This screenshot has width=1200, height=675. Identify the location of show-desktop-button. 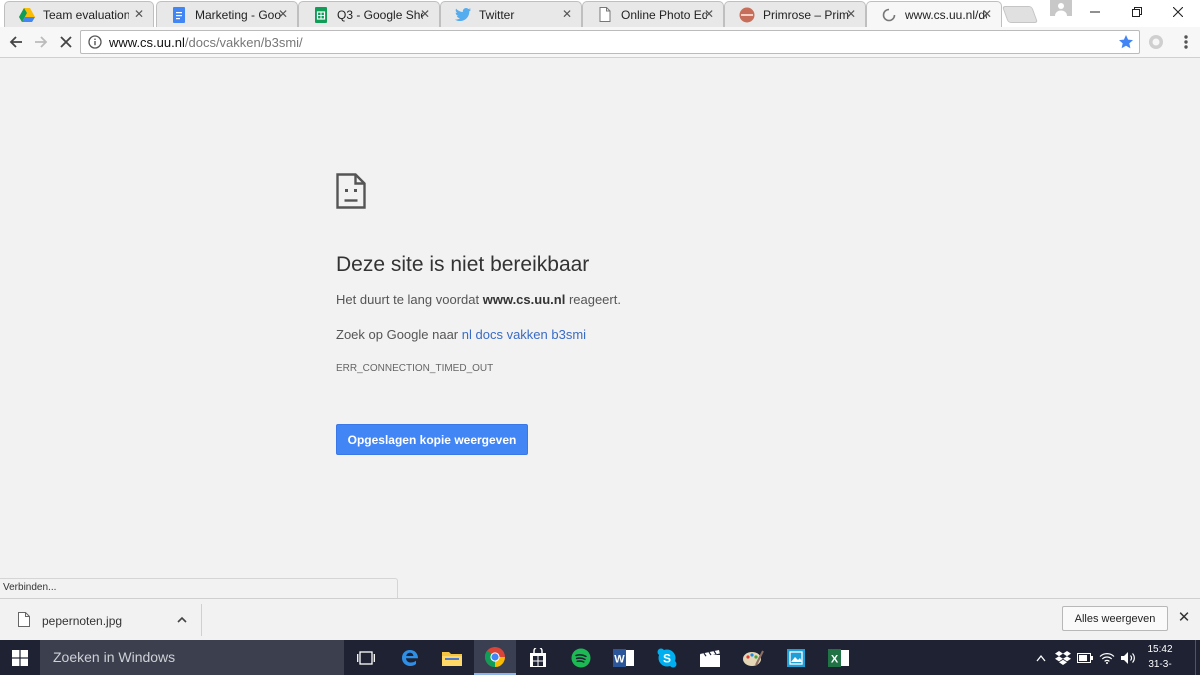
(1197, 657).